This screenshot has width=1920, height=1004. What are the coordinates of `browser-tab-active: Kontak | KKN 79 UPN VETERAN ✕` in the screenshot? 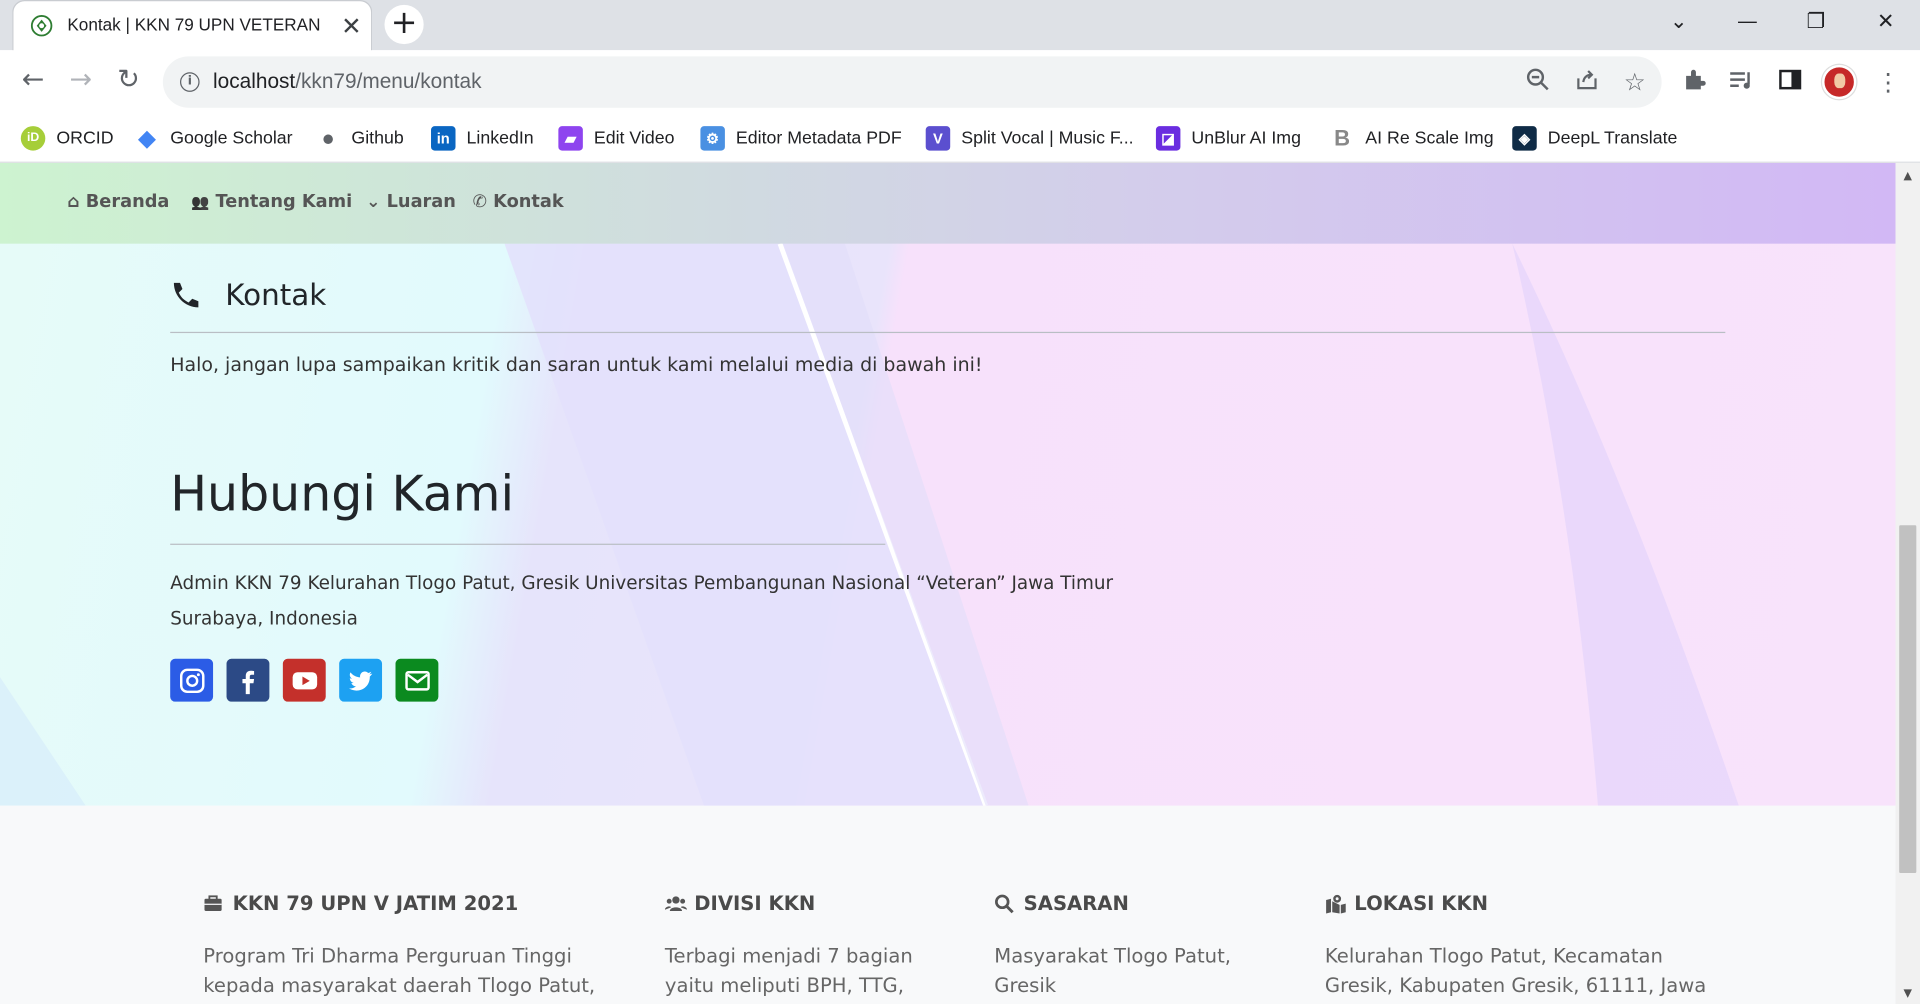 It's located at (192, 26).